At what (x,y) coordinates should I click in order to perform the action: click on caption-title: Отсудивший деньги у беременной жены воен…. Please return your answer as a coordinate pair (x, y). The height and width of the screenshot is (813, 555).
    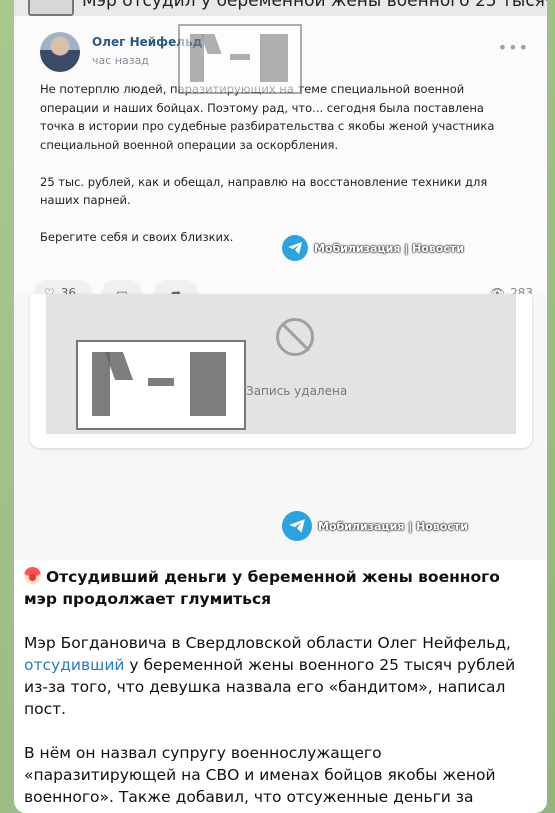
    Looking at the image, I should click on (280, 588).